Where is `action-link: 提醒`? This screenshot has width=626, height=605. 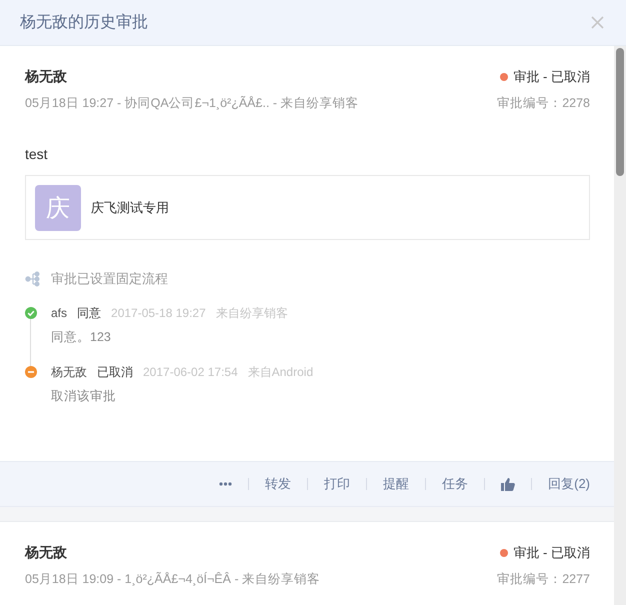
action-link: 提醒 is located at coordinates (396, 484).